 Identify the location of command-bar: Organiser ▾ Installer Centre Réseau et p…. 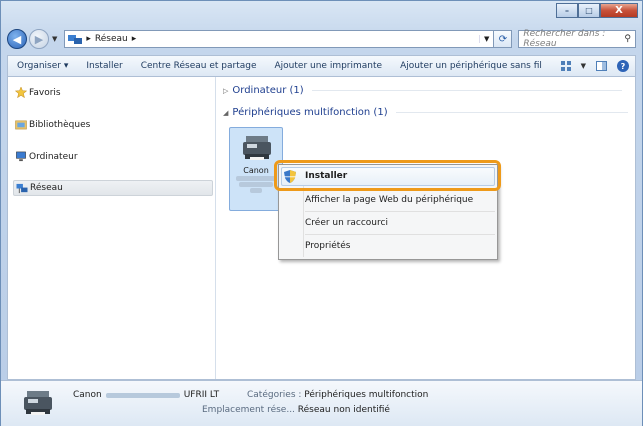
(321, 66).